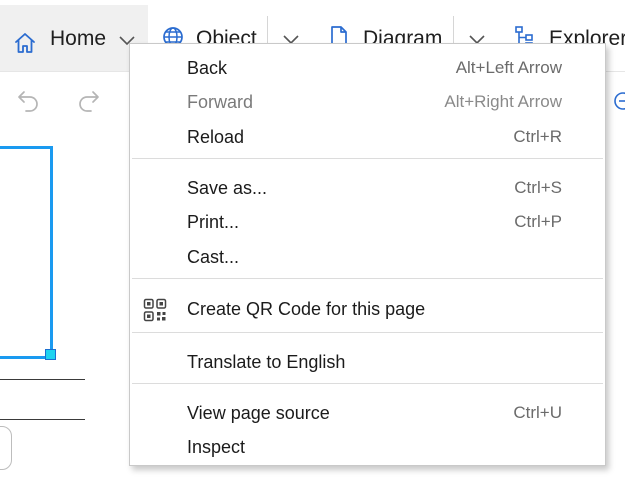 This screenshot has width=625, height=482. Describe the element at coordinates (537, 412) in the screenshot. I see `menu-item-shortcut: Ctrl+U` at that location.